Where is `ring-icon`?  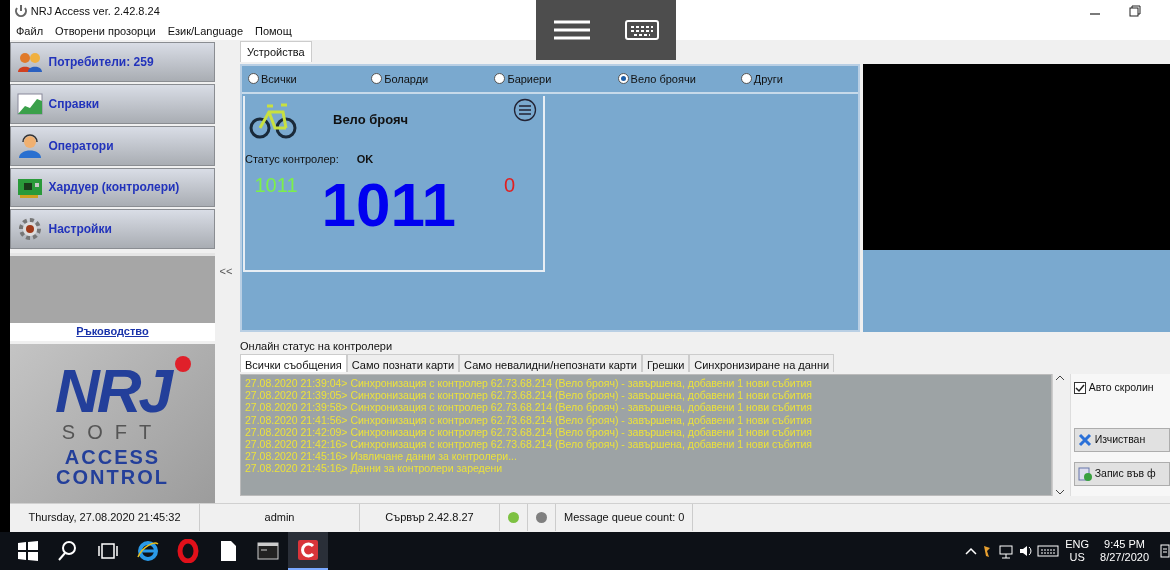 ring-icon is located at coordinates (188, 551).